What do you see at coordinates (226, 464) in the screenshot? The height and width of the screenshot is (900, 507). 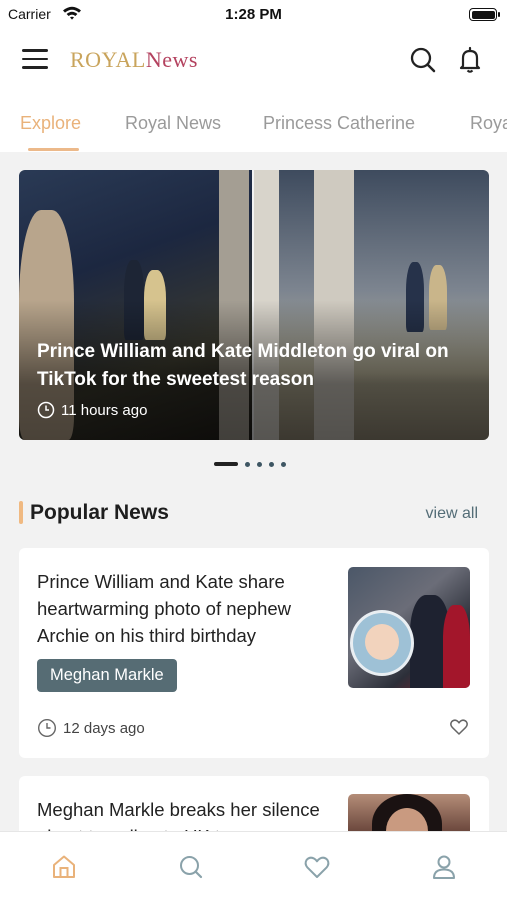 I see `carousel-dot-active` at bounding box center [226, 464].